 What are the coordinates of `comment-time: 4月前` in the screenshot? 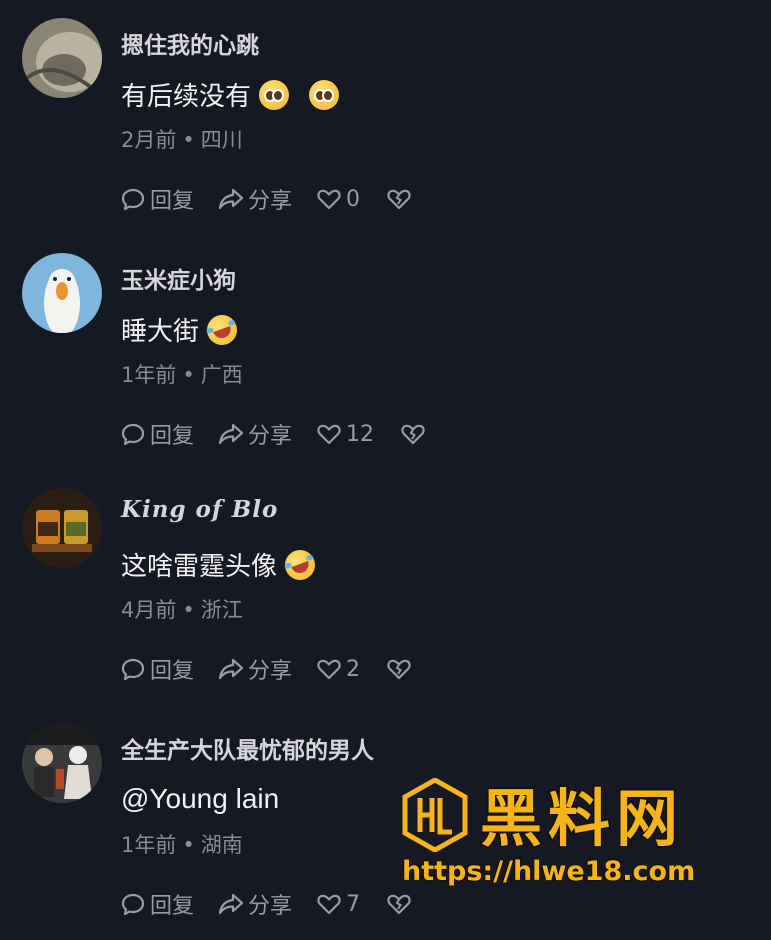 It's located at (149, 610).